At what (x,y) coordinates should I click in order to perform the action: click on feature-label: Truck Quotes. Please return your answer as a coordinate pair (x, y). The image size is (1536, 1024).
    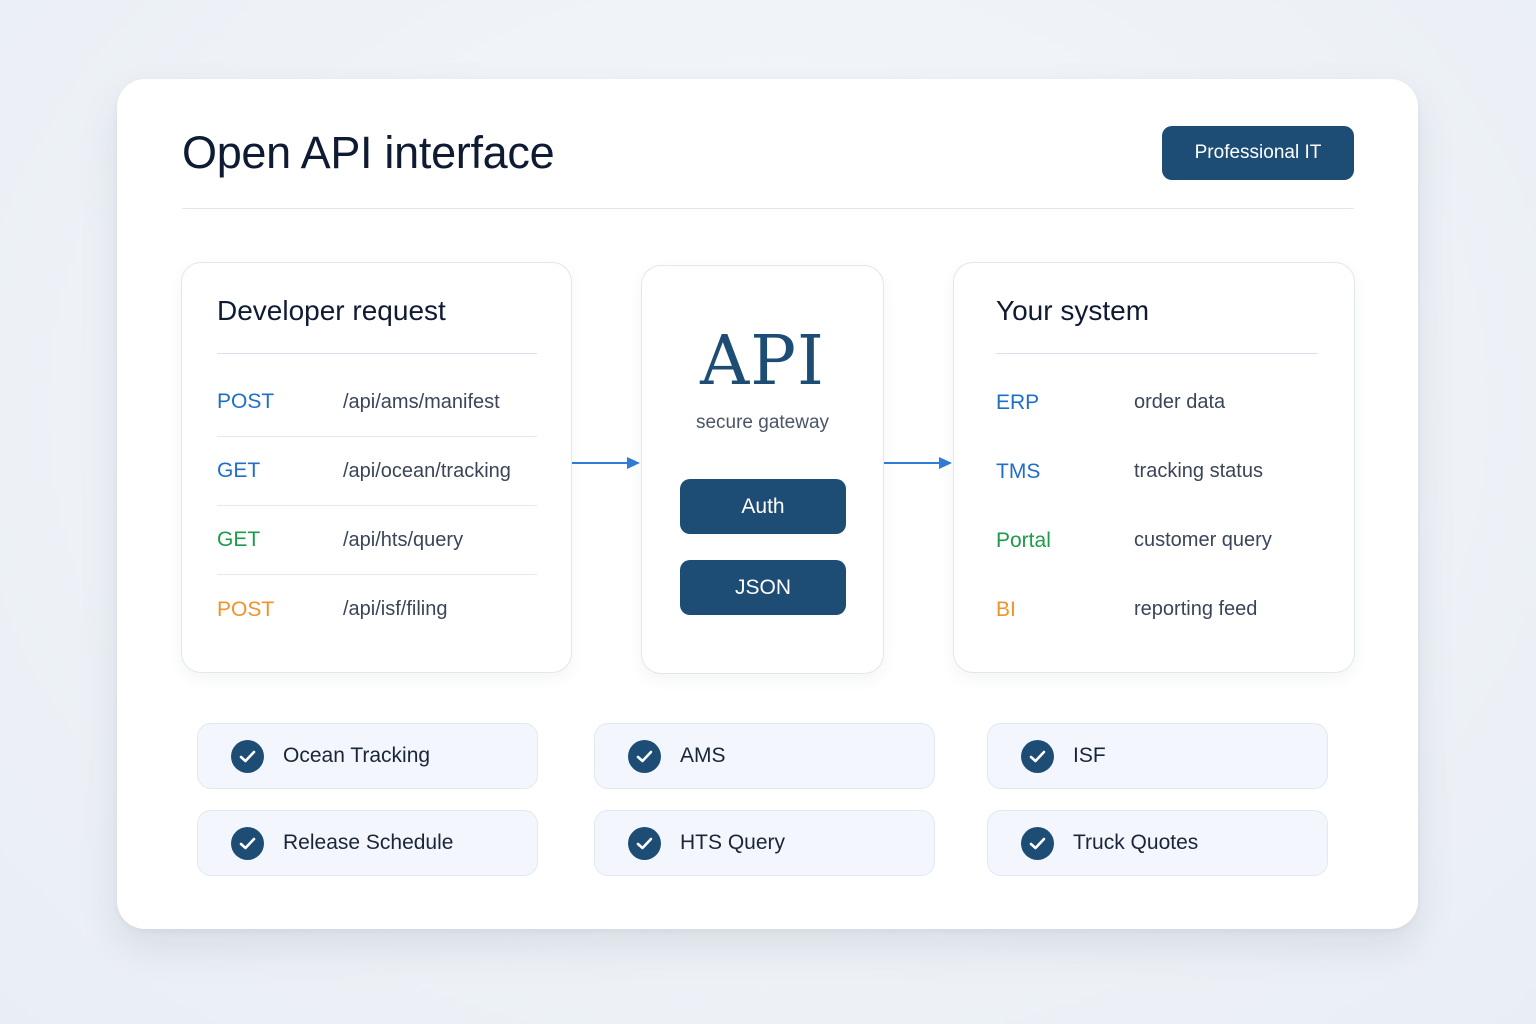
    Looking at the image, I should click on (1136, 842).